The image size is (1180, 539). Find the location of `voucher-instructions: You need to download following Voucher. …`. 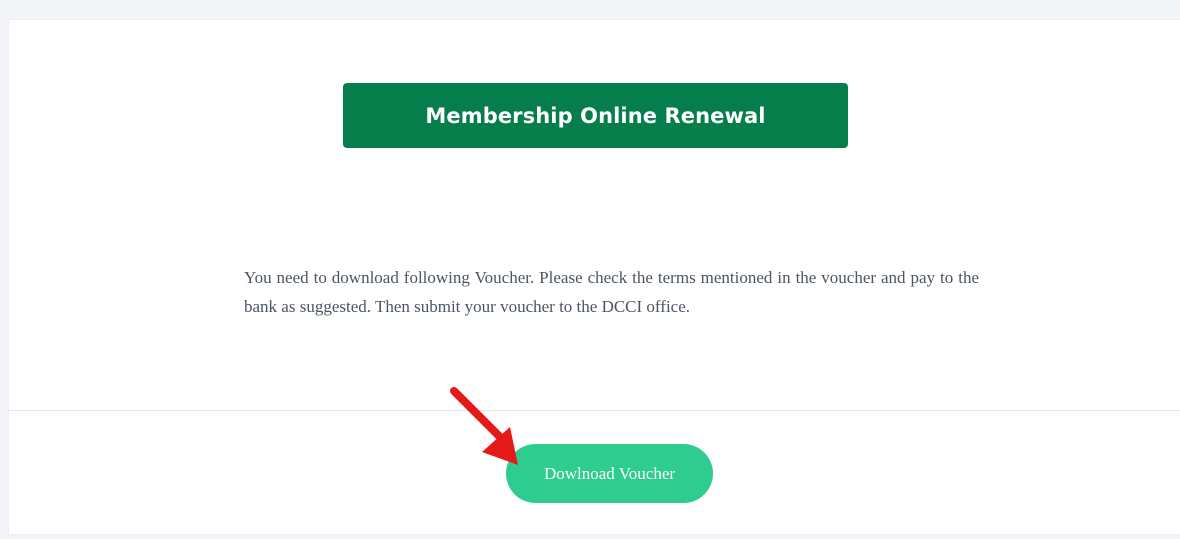

voucher-instructions: You need to download following Voucher. … is located at coordinates (611, 292).